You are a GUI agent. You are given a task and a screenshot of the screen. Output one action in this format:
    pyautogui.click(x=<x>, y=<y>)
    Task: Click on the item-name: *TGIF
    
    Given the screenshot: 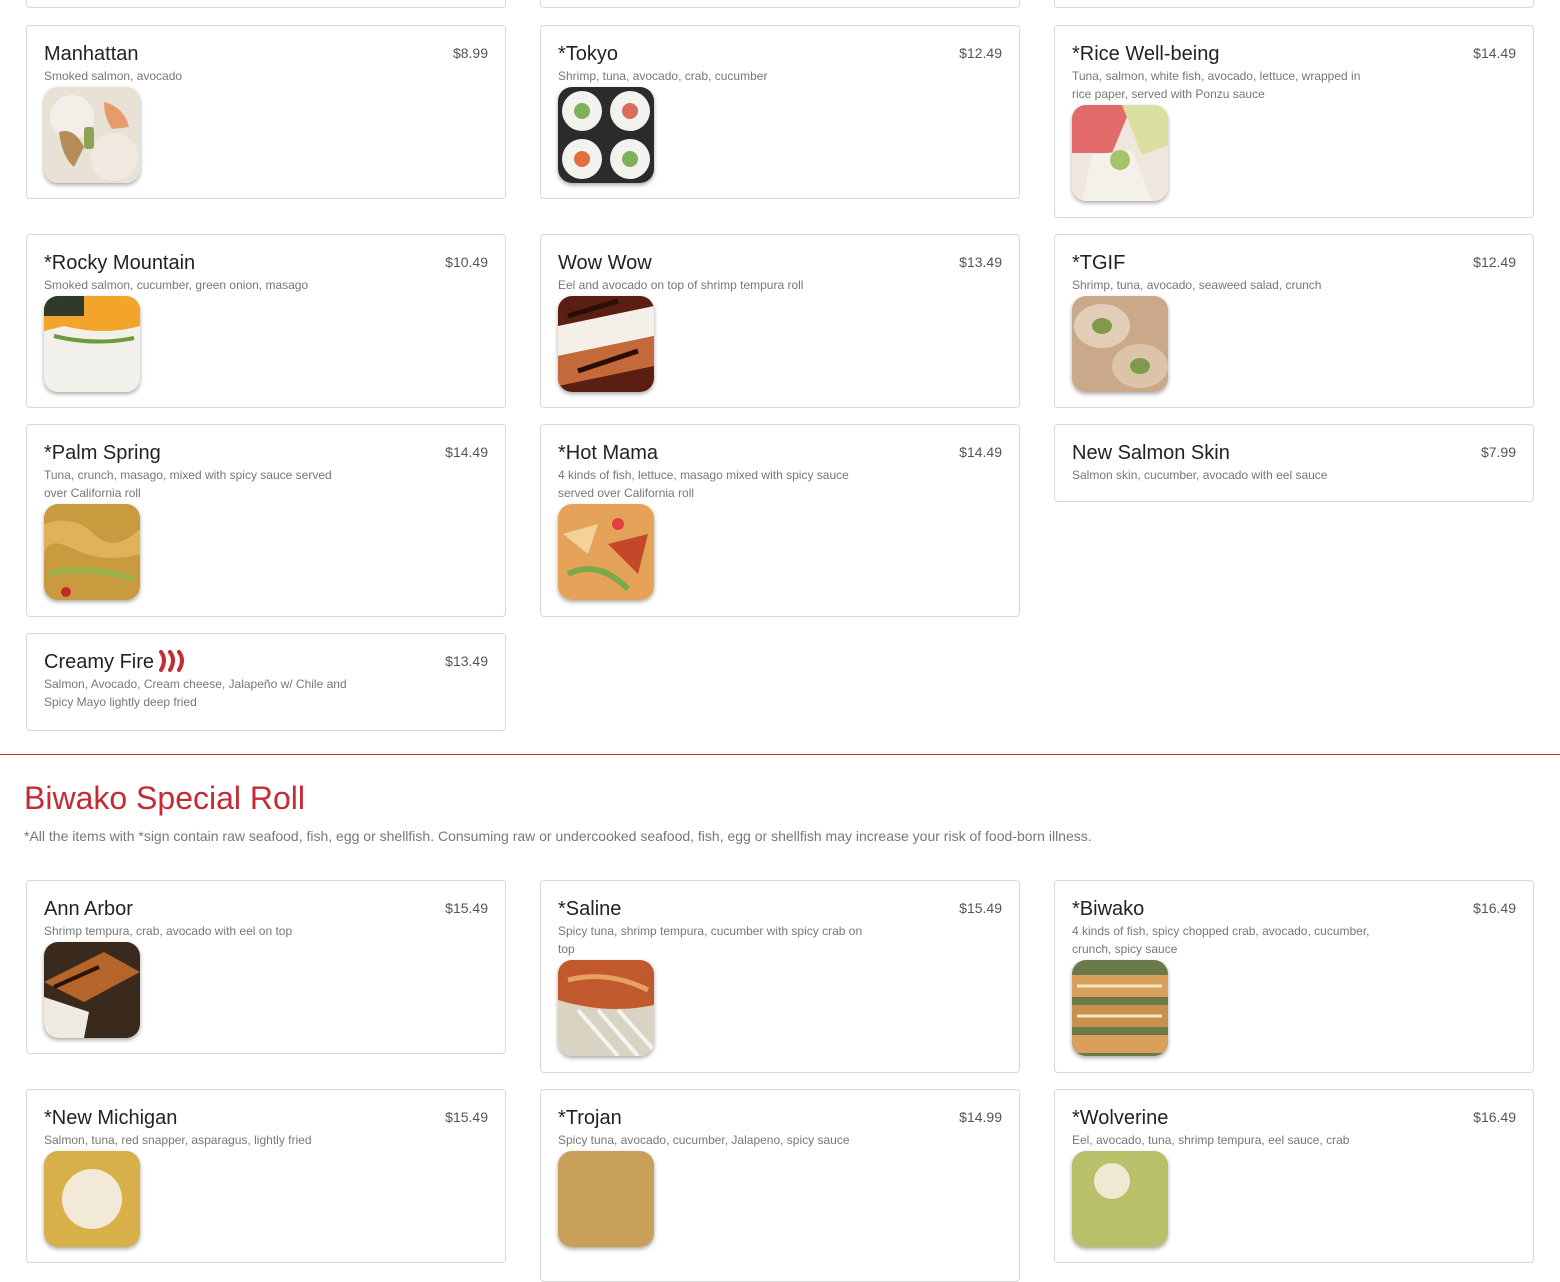 What is the action you would take?
    pyautogui.click(x=1099, y=263)
    